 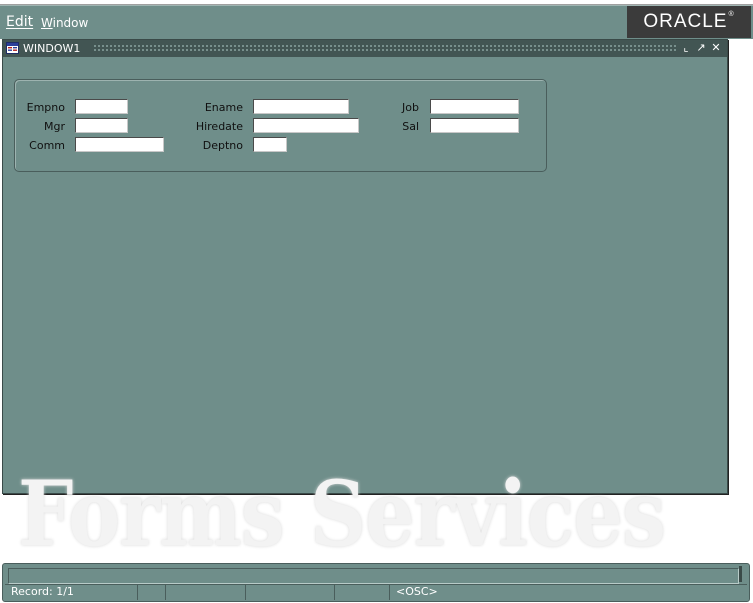 What do you see at coordinates (45, 107) in the screenshot?
I see `label-empno: Empno` at bounding box center [45, 107].